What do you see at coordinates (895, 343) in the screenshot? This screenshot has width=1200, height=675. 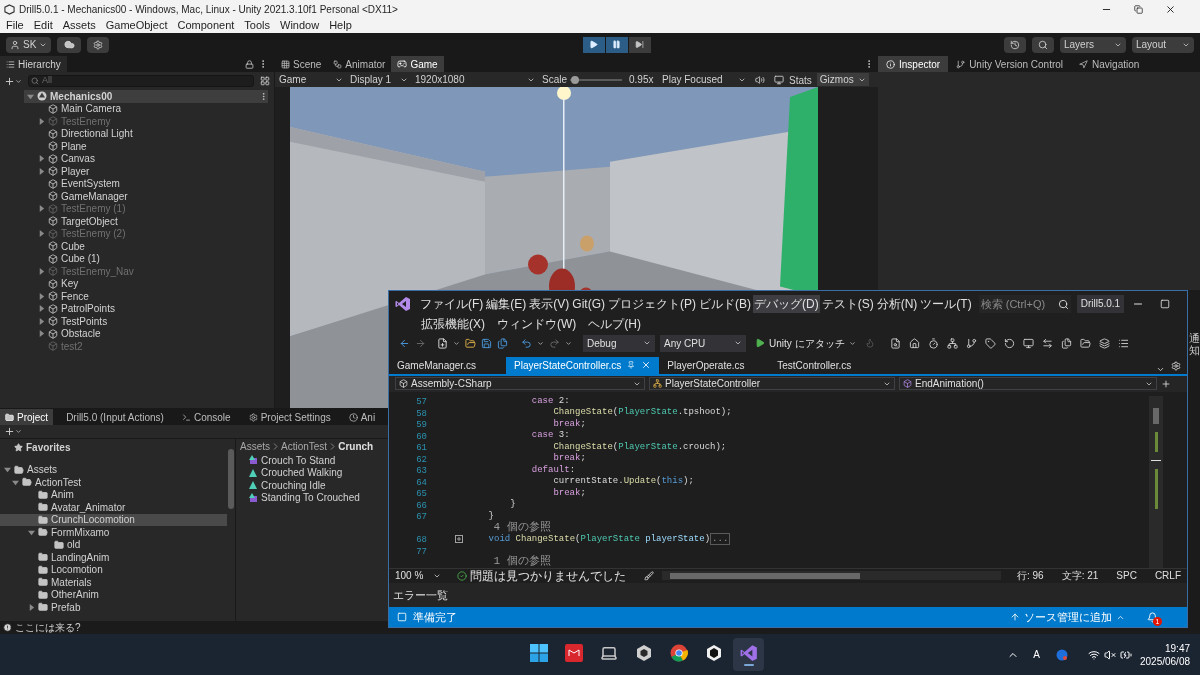 I see `find-file-icon` at bounding box center [895, 343].